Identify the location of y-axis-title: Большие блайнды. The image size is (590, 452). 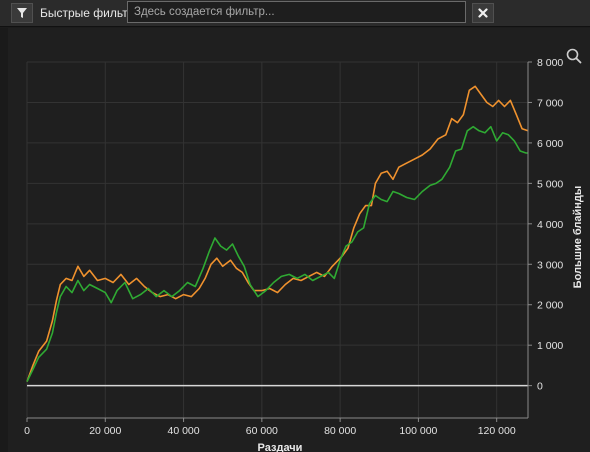
(578, 237).